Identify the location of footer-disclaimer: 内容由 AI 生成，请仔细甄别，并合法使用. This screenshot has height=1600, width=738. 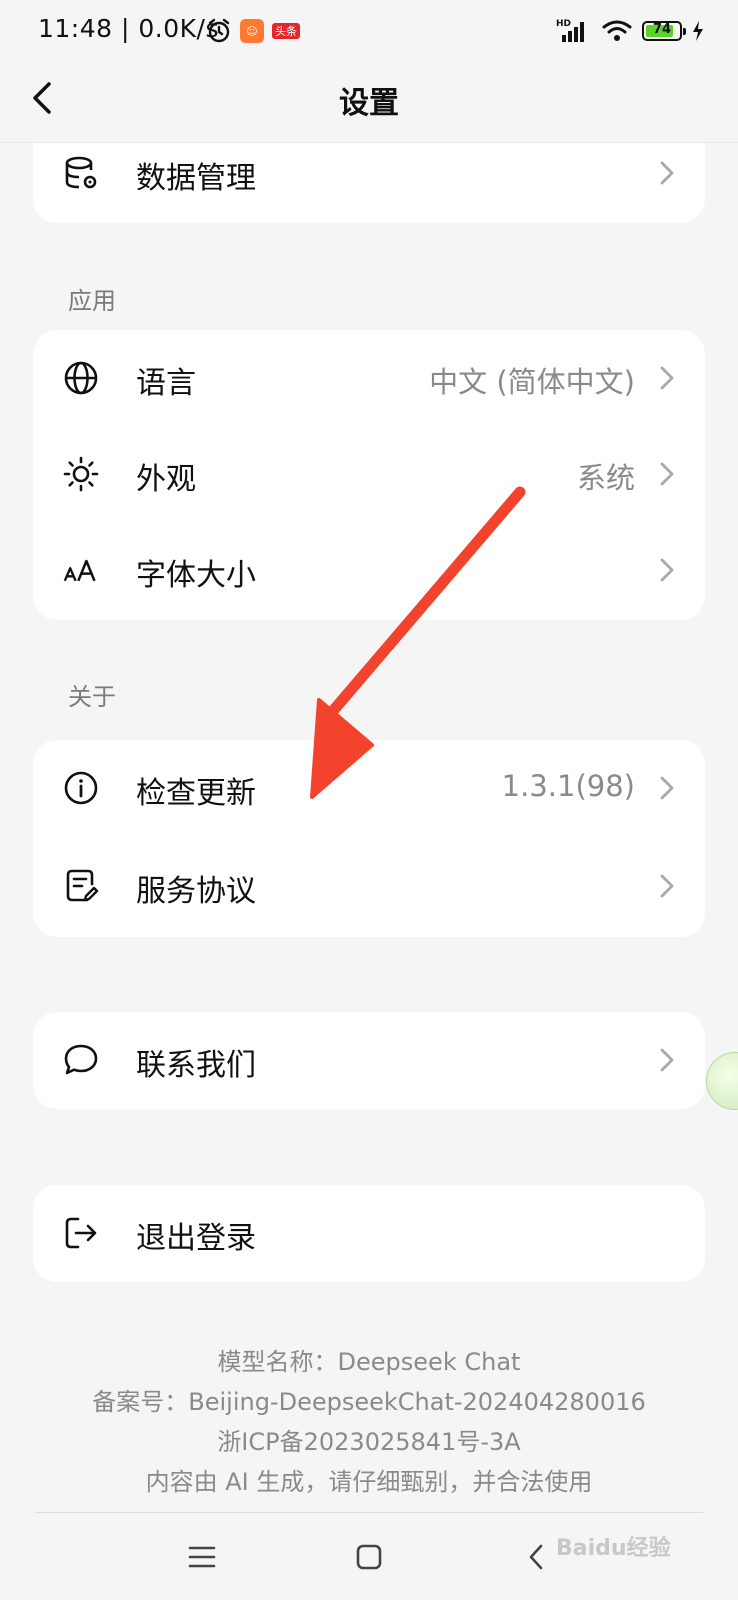
(369, 1482).